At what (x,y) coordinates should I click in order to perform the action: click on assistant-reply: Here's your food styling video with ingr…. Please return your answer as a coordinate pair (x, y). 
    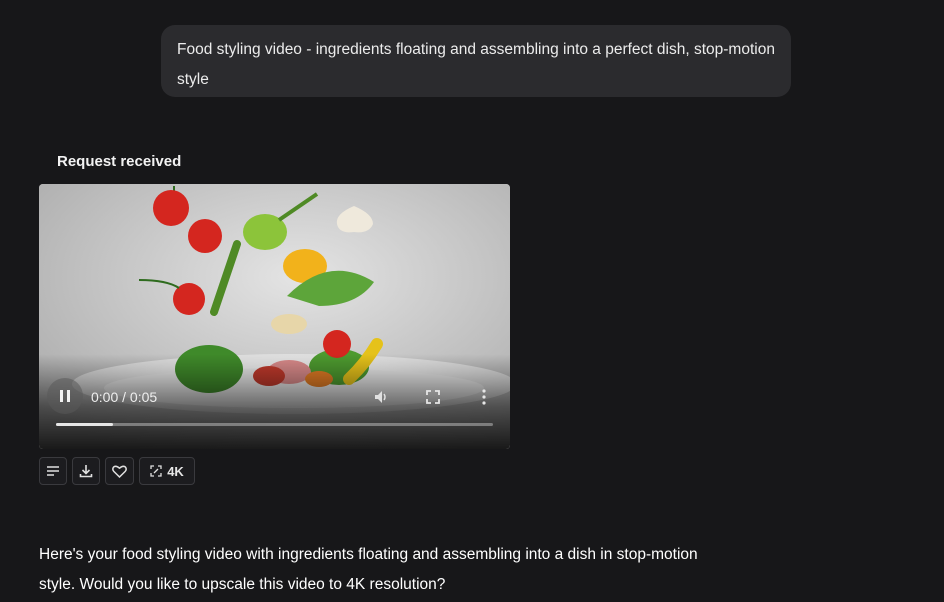
    Looking at the image, I should click on (368, 569).